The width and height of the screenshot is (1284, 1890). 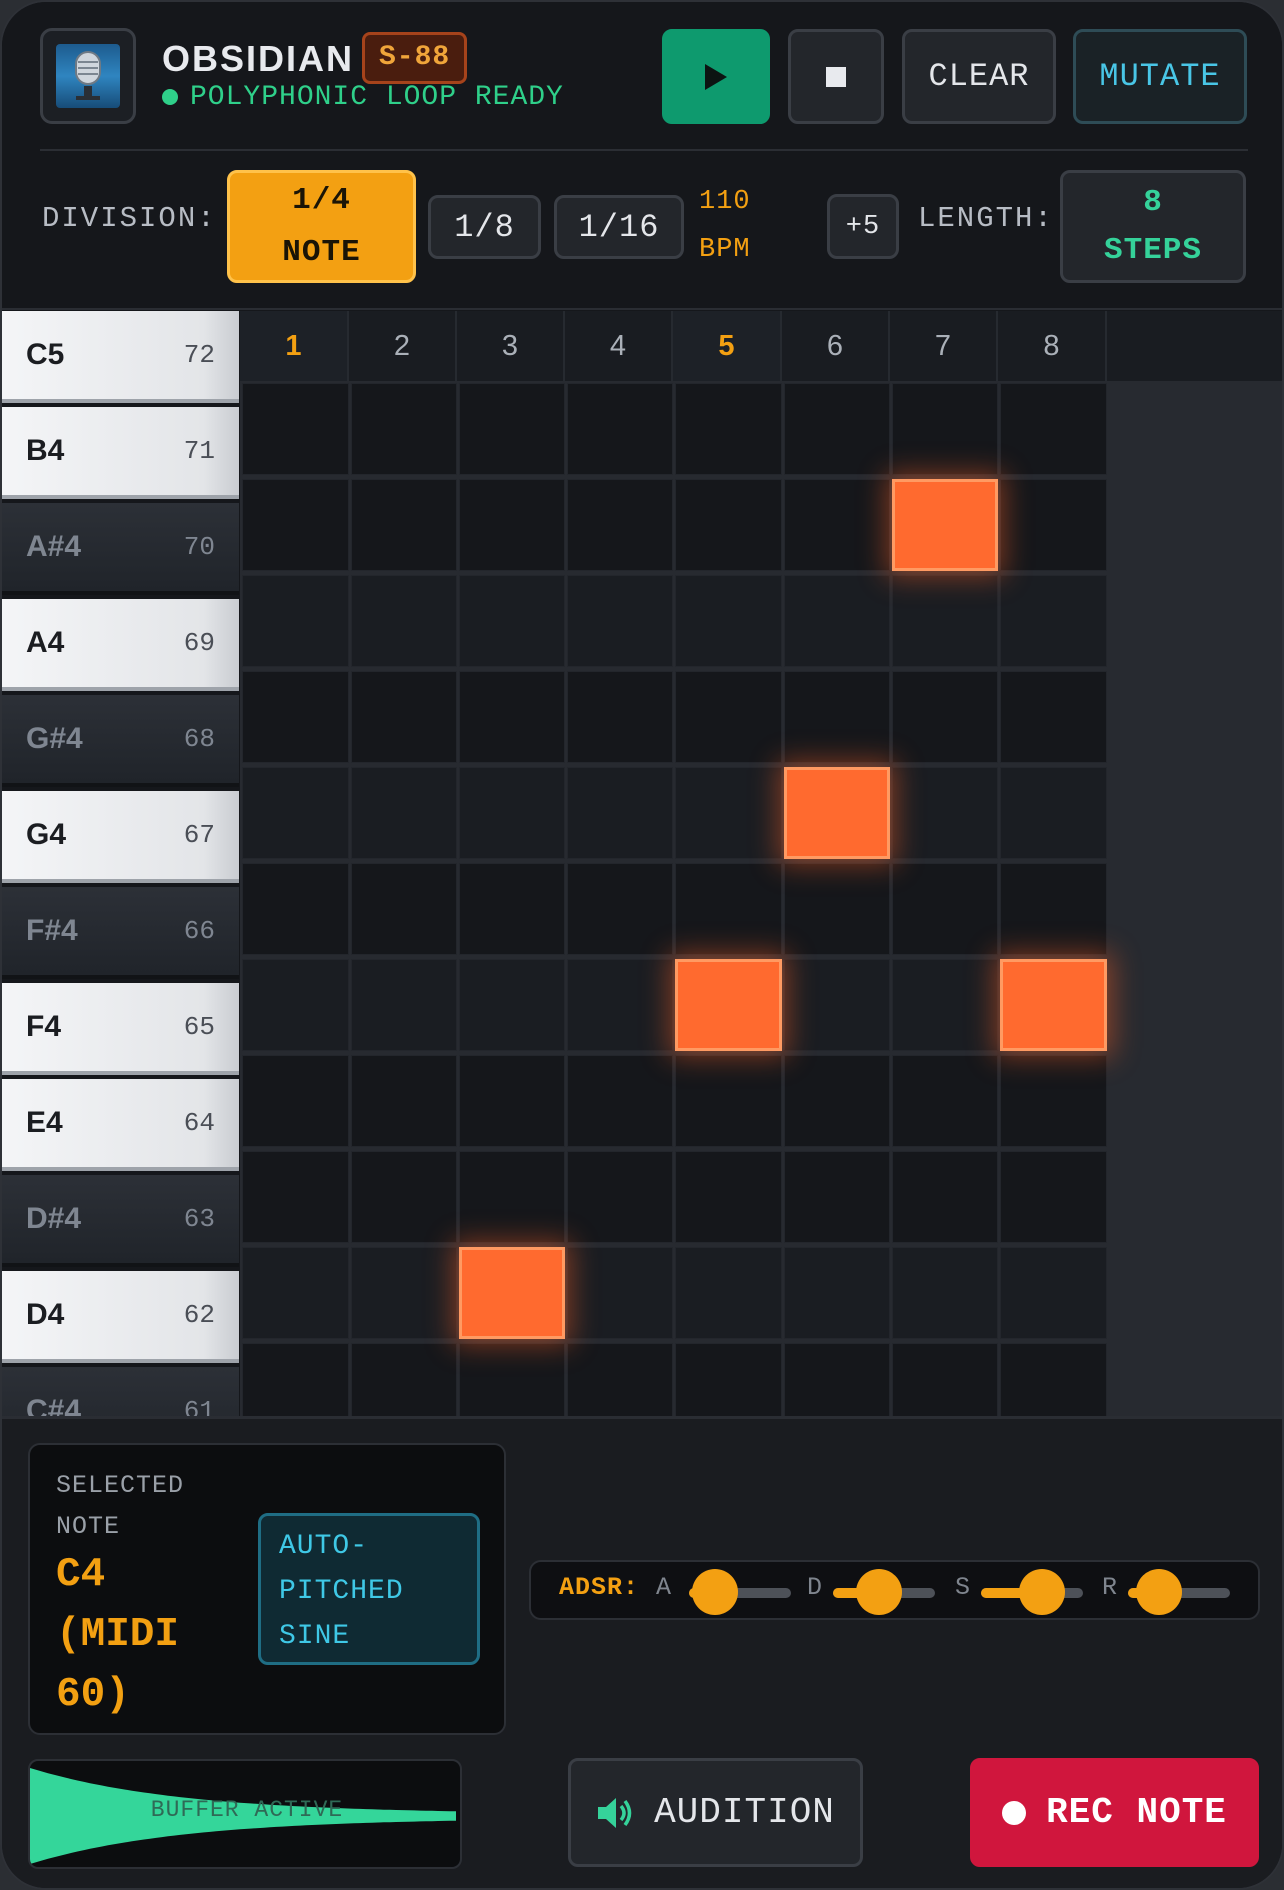 I want to click on piano-key: F4 65, so click(x=120, y=1029).